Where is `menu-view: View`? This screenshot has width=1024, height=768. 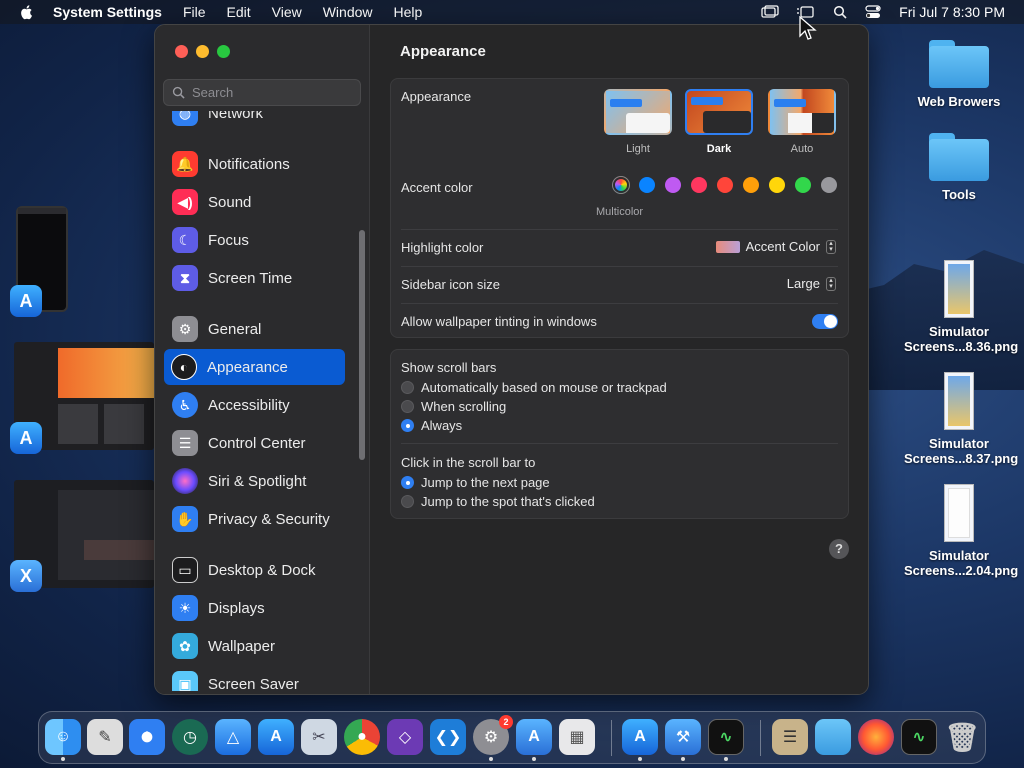 menu-view: View is located at coordinates (287, 12).